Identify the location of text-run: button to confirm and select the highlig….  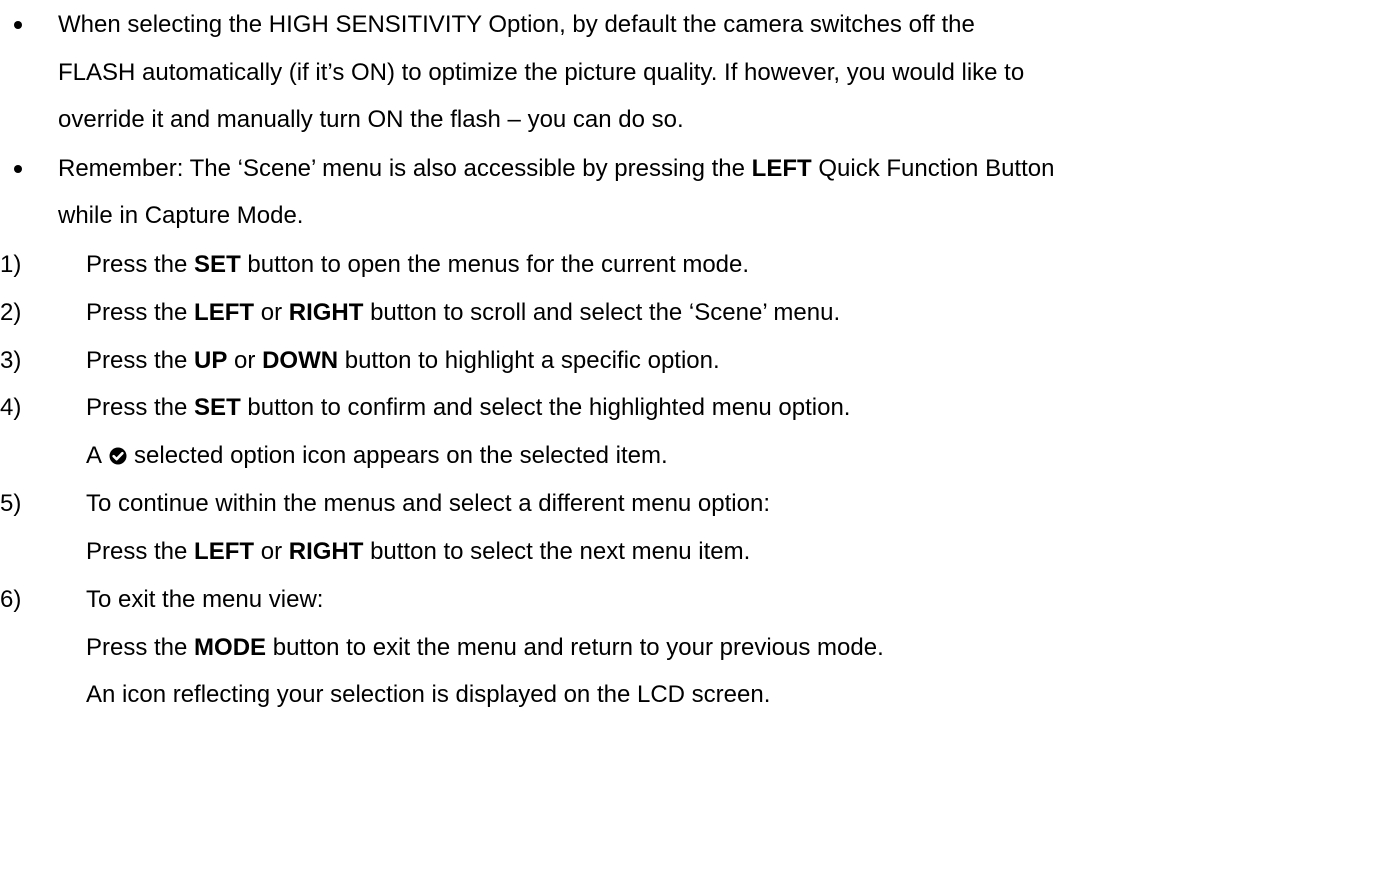
(545, 407).